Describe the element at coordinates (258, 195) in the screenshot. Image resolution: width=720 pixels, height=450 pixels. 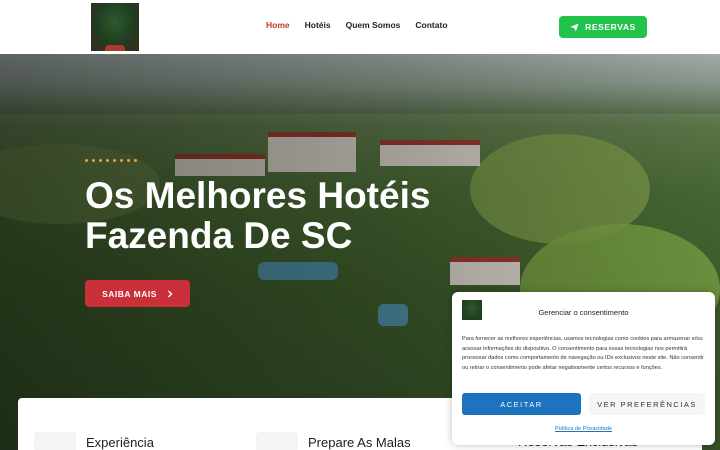
I see `hero-title-line-1: Os Melhores Hotéis` at that location.